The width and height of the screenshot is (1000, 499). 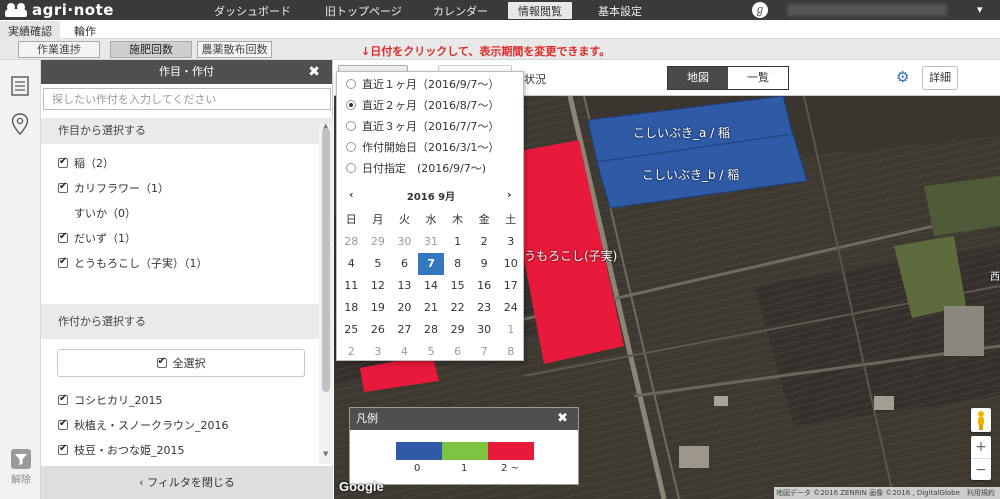 I want to click on pill-fertilize-count: 施肥回数, so click(x=151, y=49).